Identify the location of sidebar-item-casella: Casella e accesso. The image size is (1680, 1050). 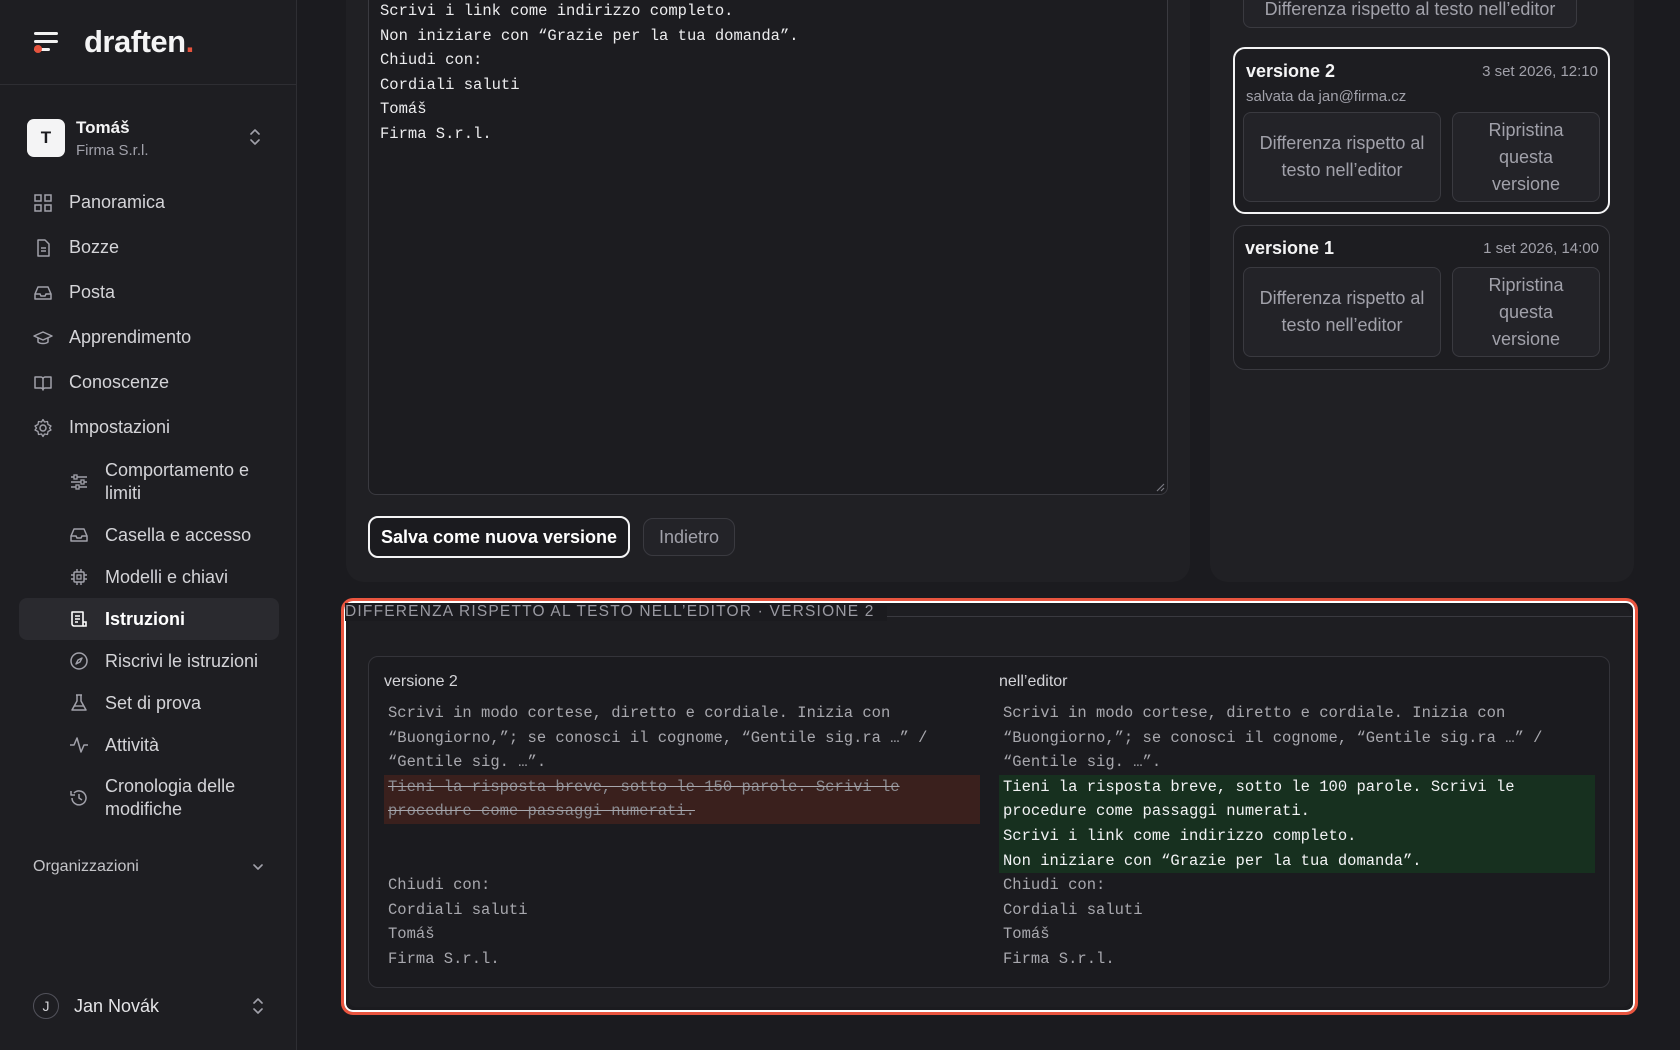
(149, 535).